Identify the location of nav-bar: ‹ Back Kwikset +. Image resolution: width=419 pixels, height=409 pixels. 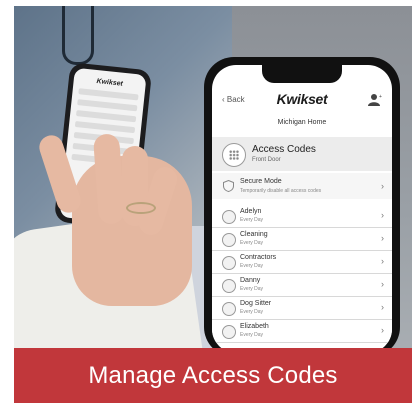
(302, 102).